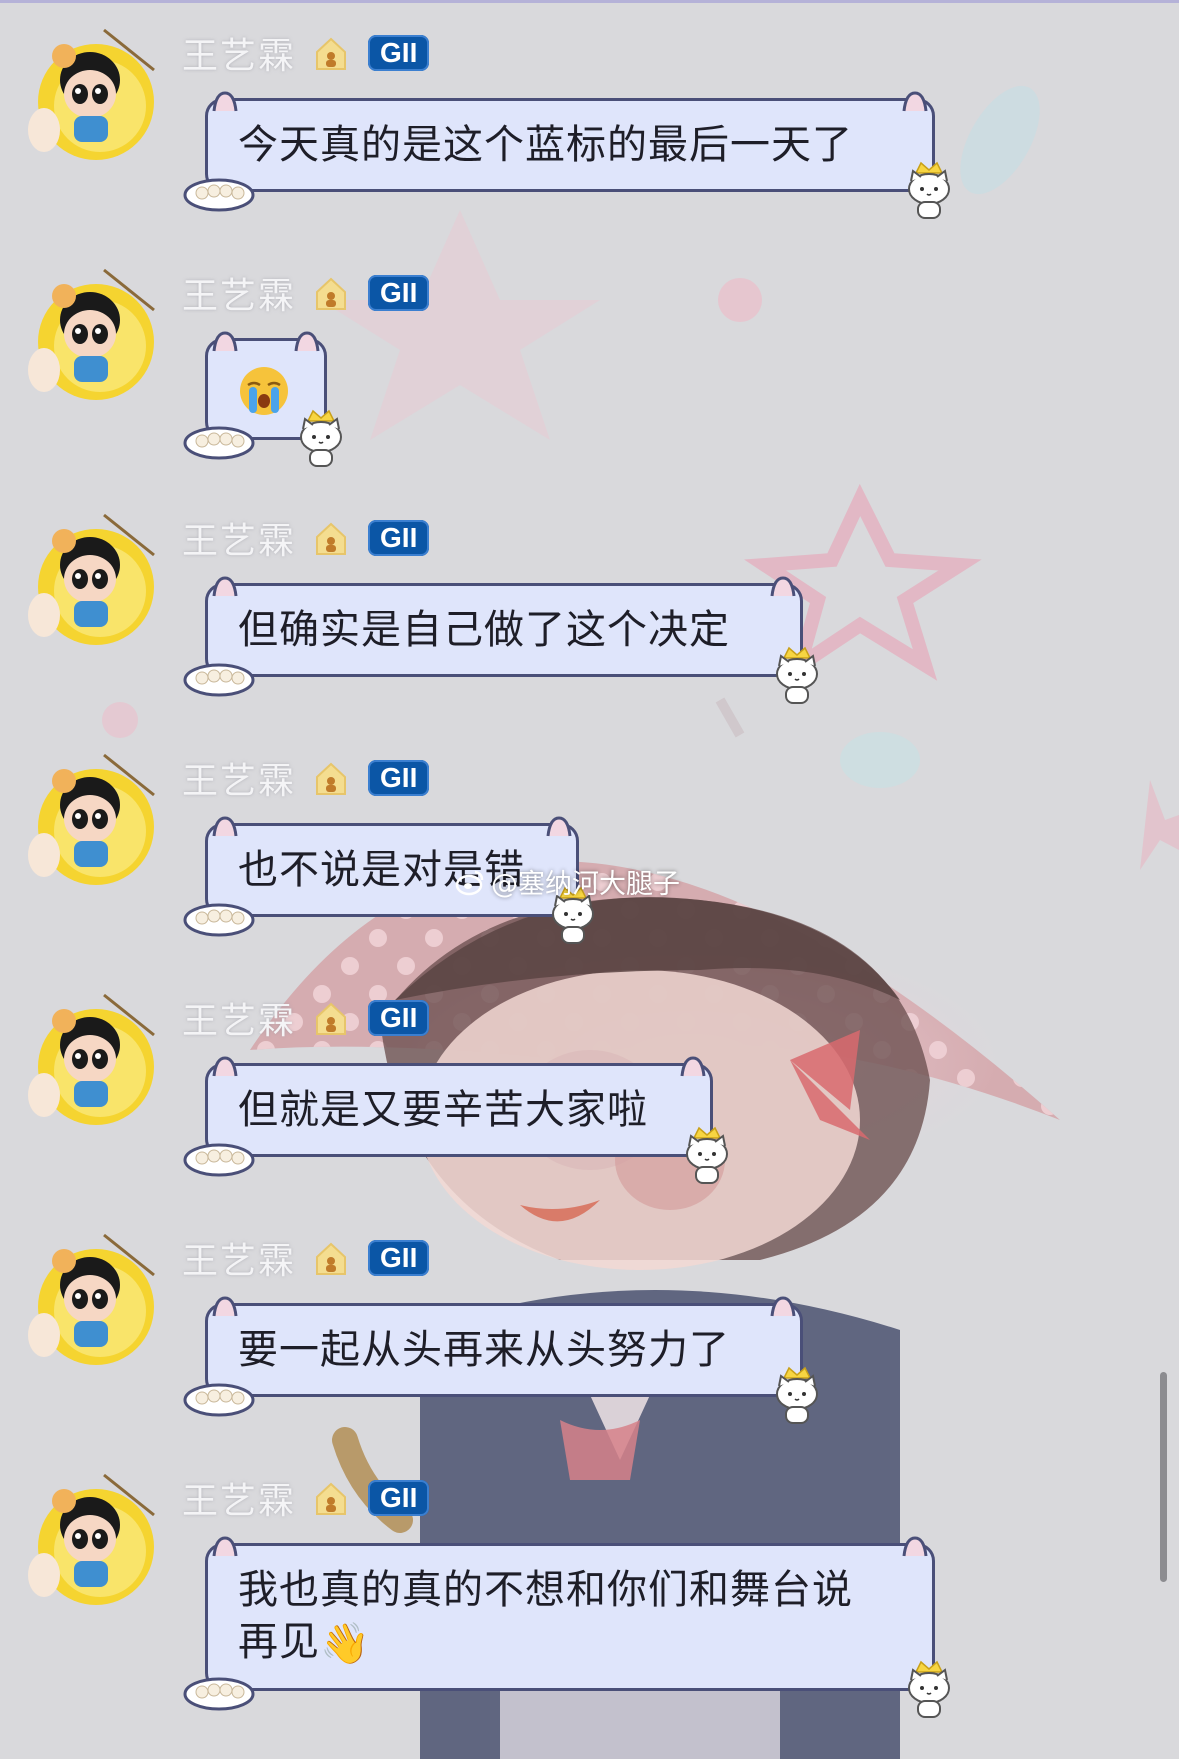 The width and height of the screenshot is (1179, 1759). Describe the element at coordinates (469, 882) in the screenshot. I see `weibo-icon` at that location.